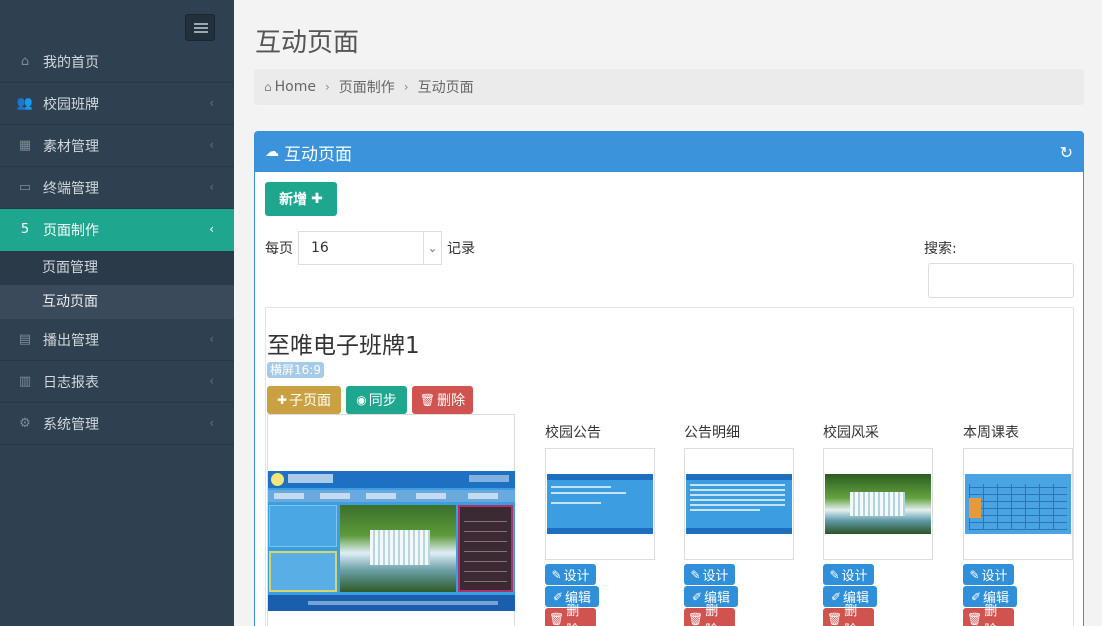  I want to click on monitor-icon: ▭, so click(25, 187).